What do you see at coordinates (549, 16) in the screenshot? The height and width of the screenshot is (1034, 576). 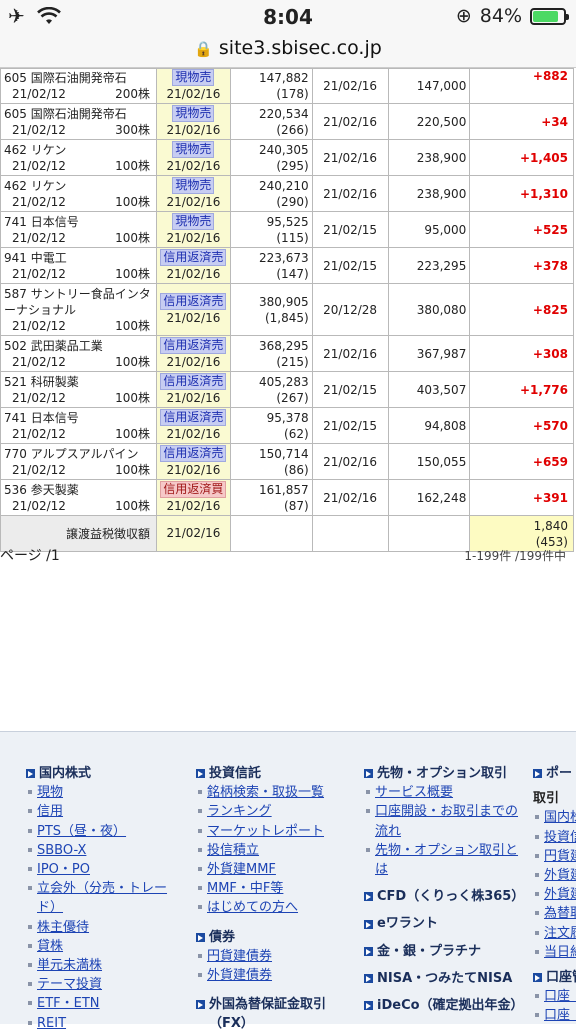 I see `battery-icon` at bounding box center [549, 16].